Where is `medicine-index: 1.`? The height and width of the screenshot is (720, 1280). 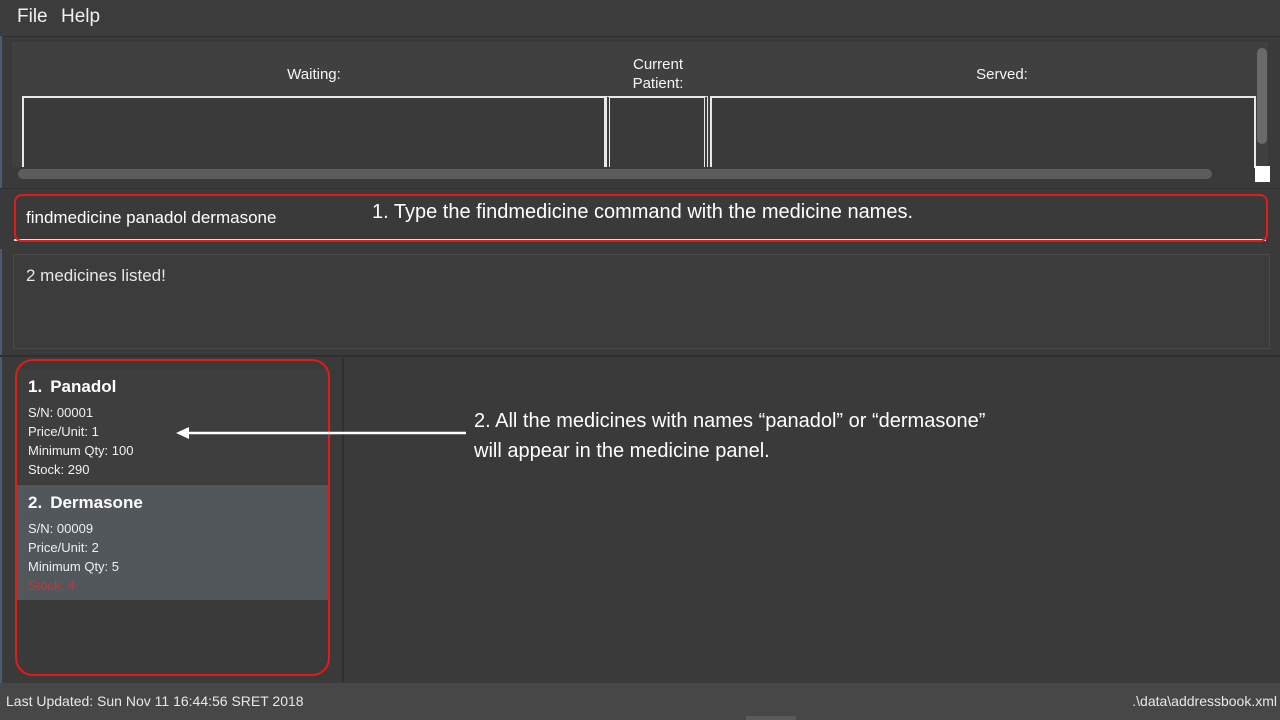
medicine-index: 1. is located at coordinates (35, 386).